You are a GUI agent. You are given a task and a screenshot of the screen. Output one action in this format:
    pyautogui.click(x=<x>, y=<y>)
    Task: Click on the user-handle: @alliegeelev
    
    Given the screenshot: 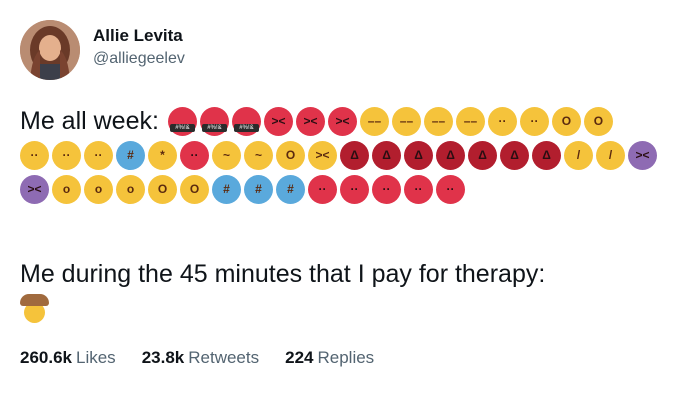 What is the action you would take?
    pyautogui.click(x=139, y=59)
    